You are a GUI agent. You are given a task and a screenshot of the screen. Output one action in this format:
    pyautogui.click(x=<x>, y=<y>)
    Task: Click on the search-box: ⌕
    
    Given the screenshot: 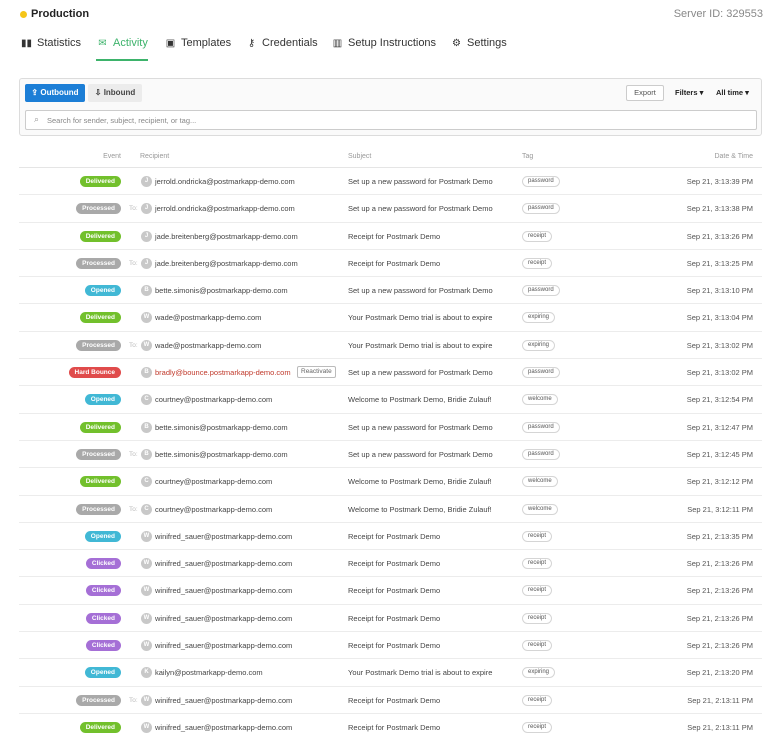 What is the action you would take?
    pyautogui.click(x=391, y=120)
    